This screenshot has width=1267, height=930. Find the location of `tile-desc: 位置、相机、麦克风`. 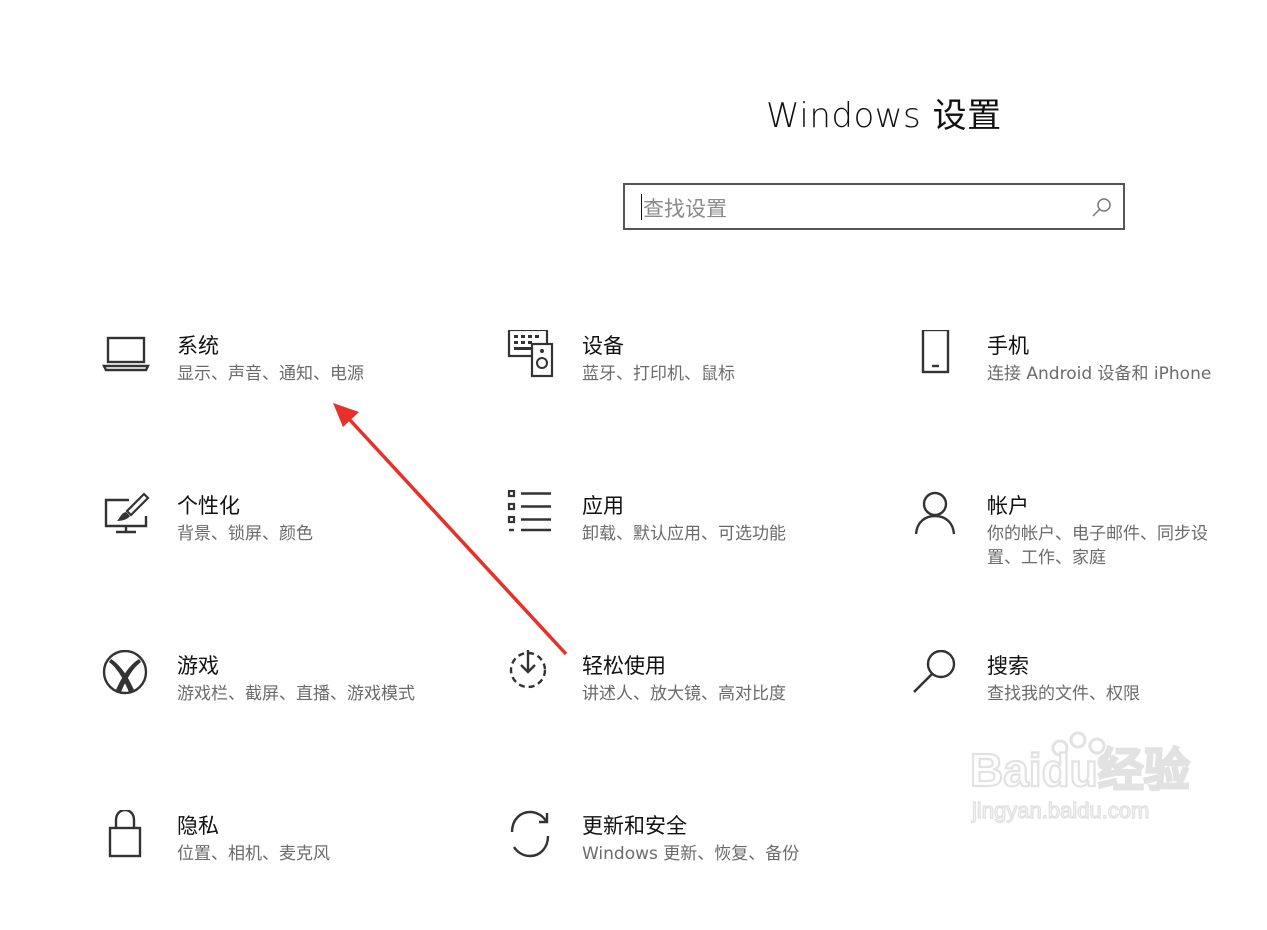

tile-desc: 位置、相机、麦克风 is located at coordinates (253, 854).